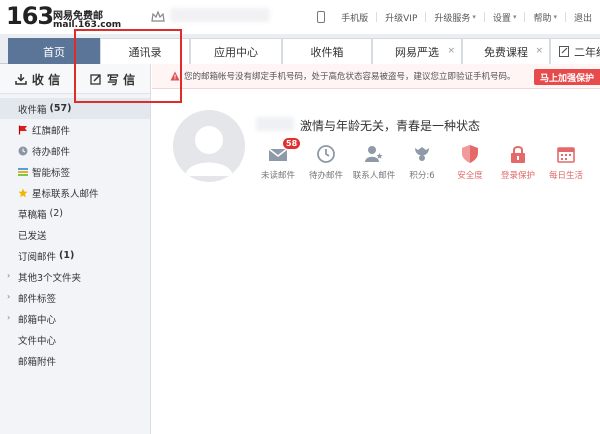  I want to click on folder-todo: 待办邮件, so click(75, 150).